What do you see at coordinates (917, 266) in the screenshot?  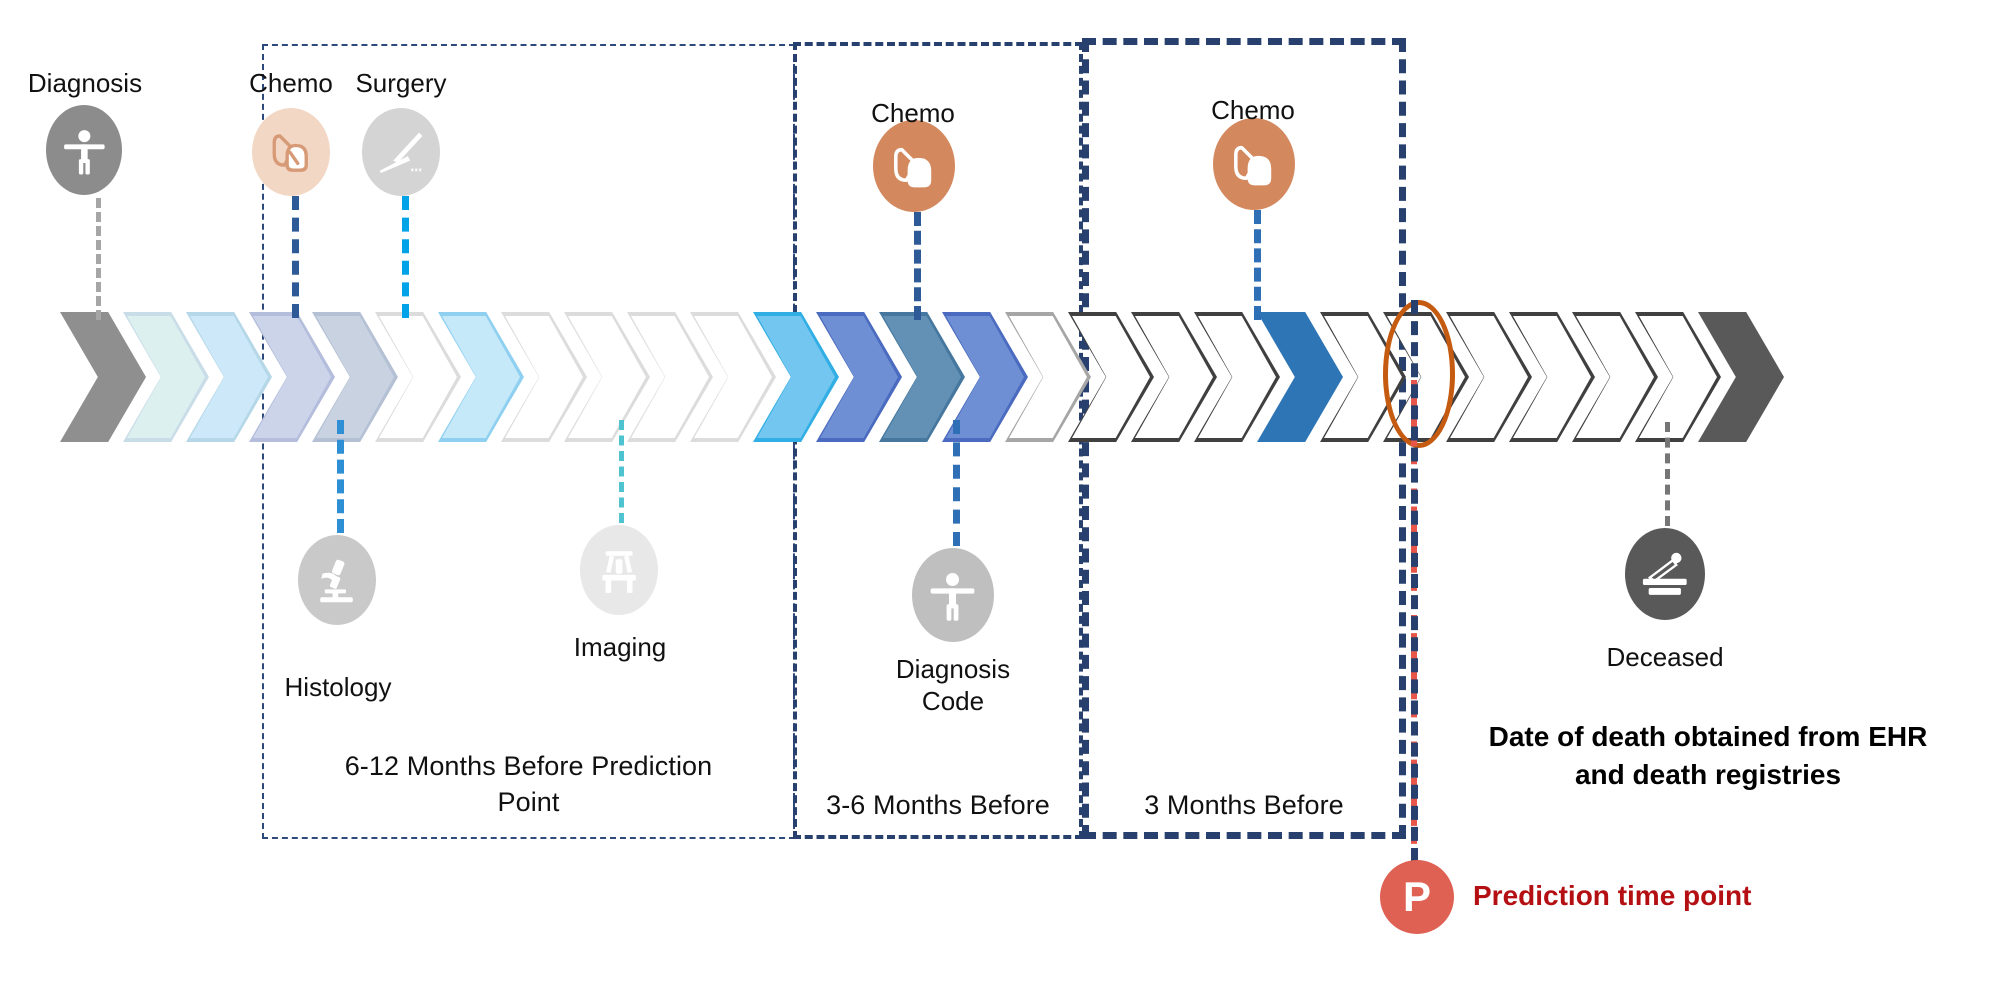 I see `connector-chemo2` at bounding box center [917, 266].